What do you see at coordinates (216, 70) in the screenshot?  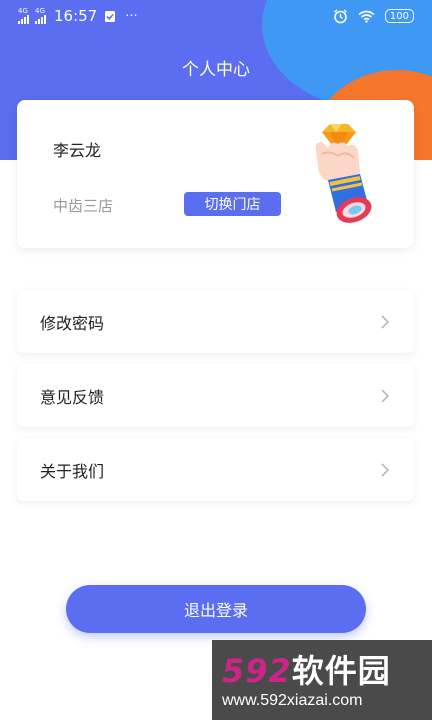 I see `page-title: 个人中心` at bounding box center [216, 70].